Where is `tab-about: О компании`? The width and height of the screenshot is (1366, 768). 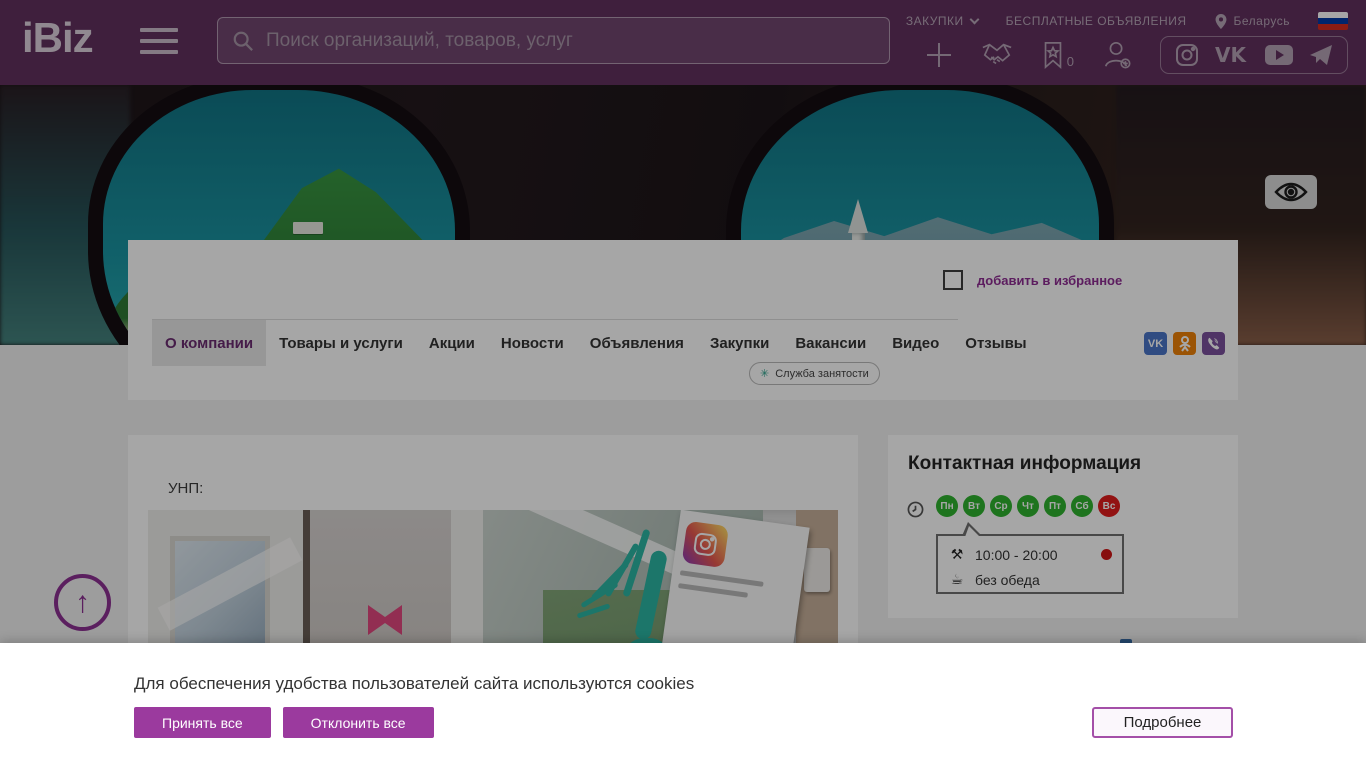 tab-about: О компании is located at coordinates (209, 343).